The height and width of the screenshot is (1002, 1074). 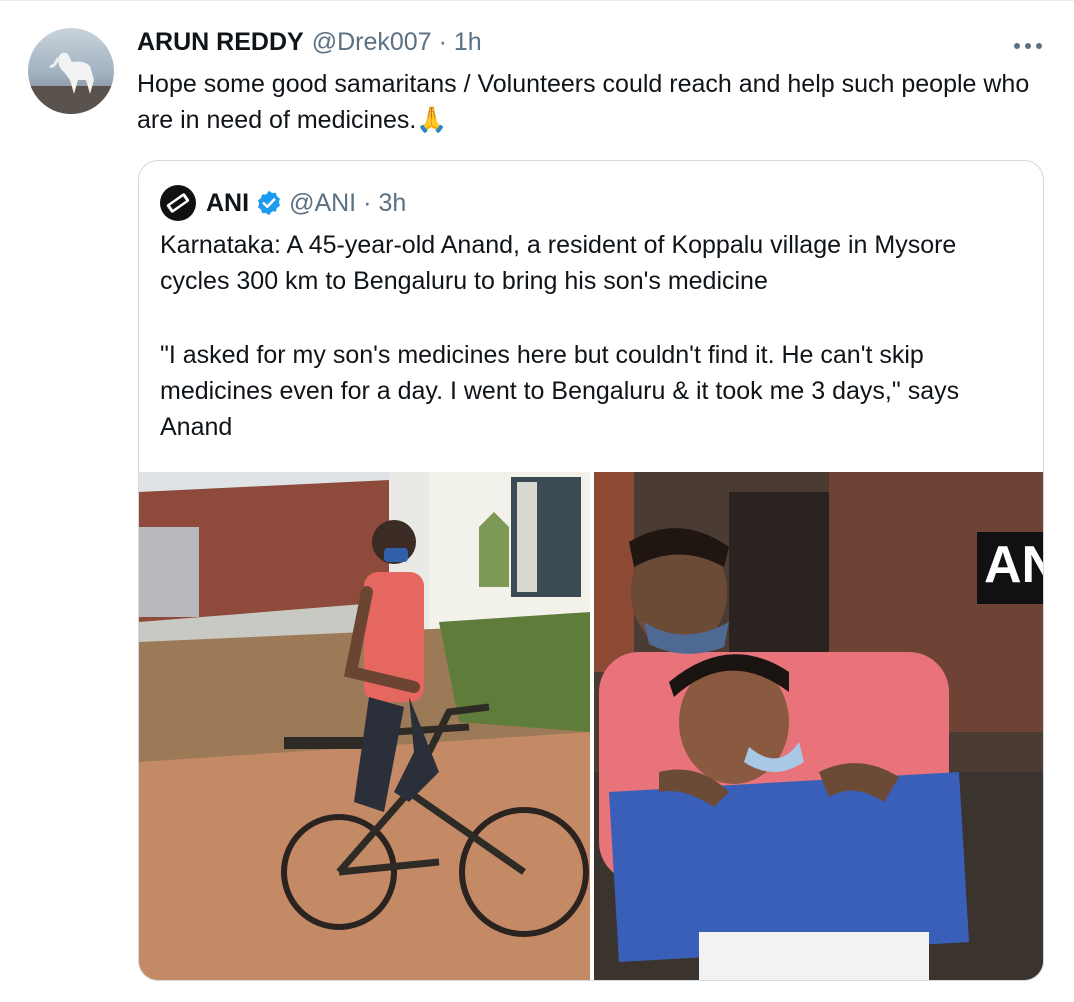 I want to click on quoted-author-handle: @ANI, so click(x=322, y=203).